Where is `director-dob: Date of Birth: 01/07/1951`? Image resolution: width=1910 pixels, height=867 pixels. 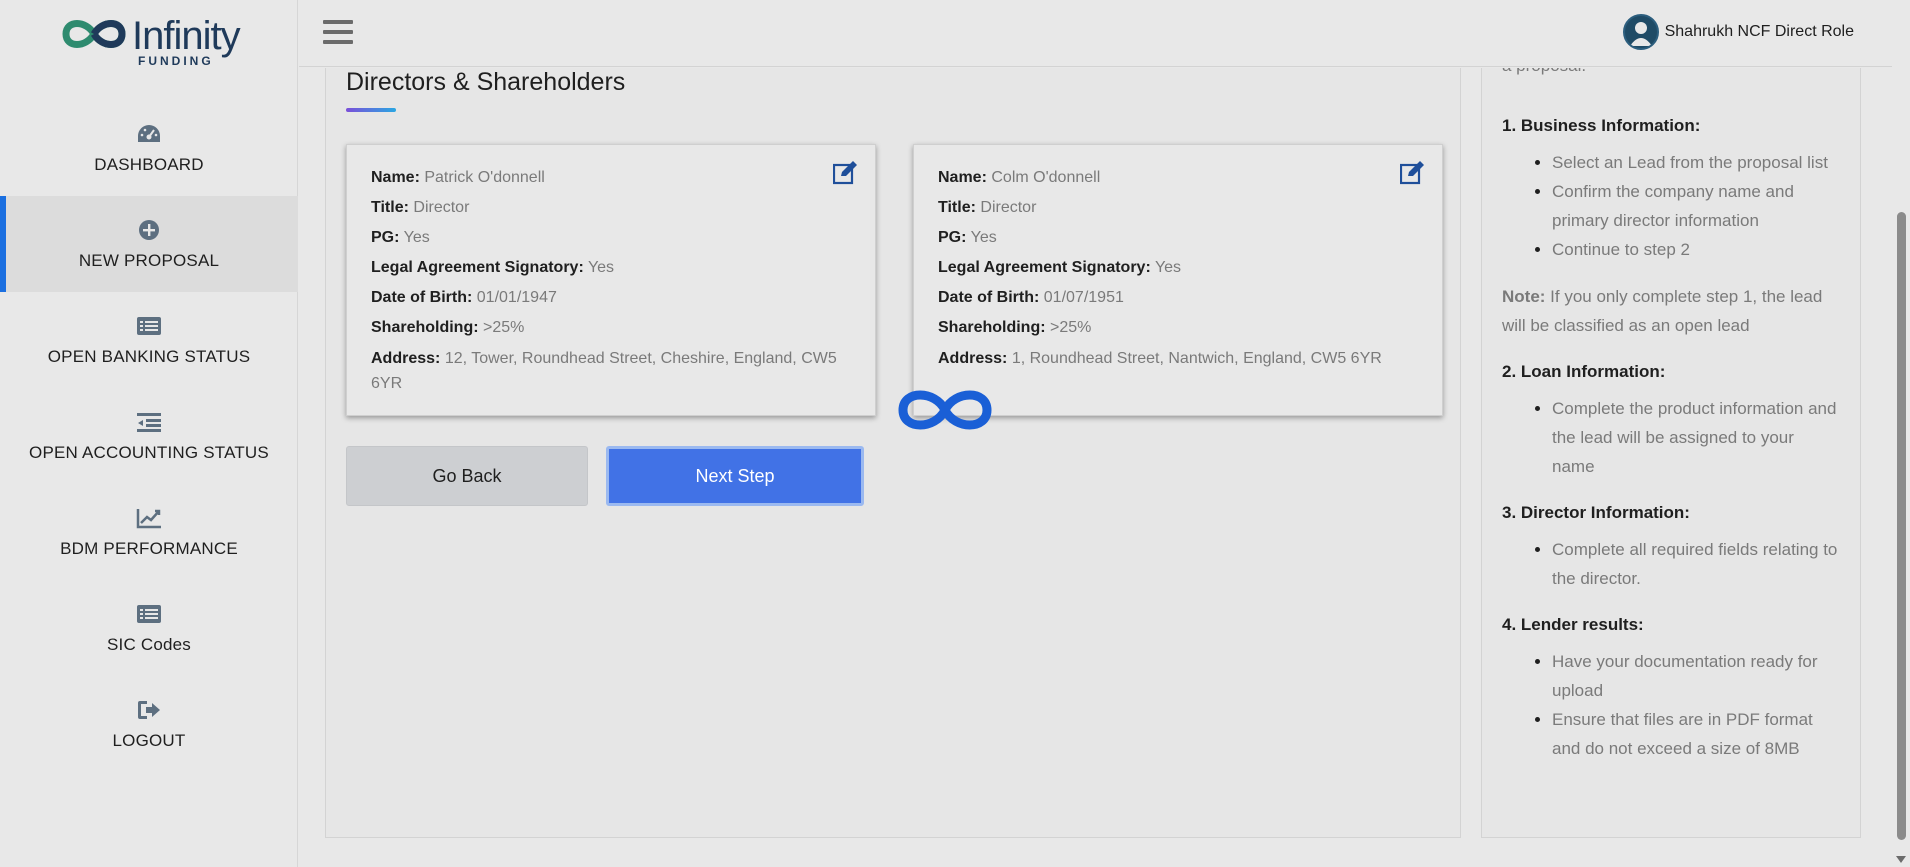 director-dob: Date of Birth: 01/07/1951 is located at coordinates (1031, 297).